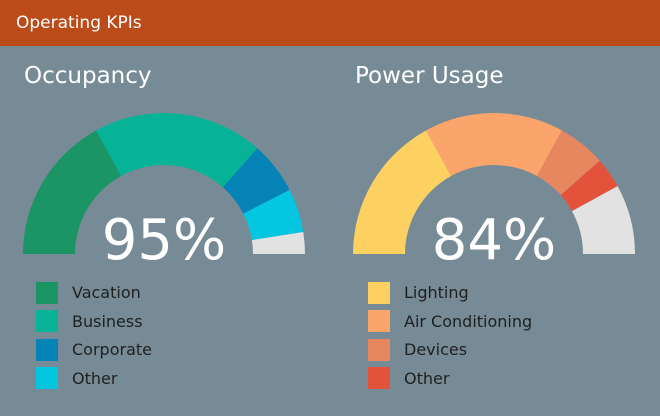 Image resolution: width=660 pixels, height=416 pixels. What do you see at coordinates (330, 23) in the screenshot?
I see `header-bar: Operating KPIs` at bounding box center [330, 23].